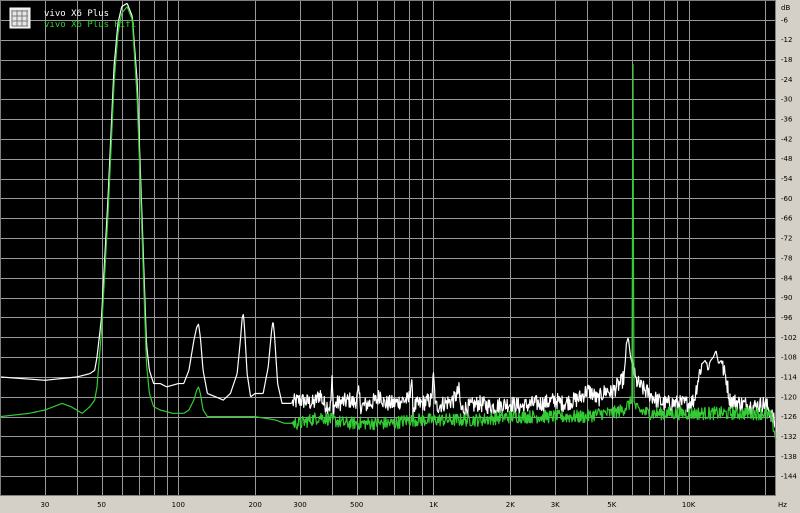 The width and height of the screenshot is (800, 513). Describe the element at coordinates (611, 505) in the screenshot. I see `x-tick-label: 5K` at that location.